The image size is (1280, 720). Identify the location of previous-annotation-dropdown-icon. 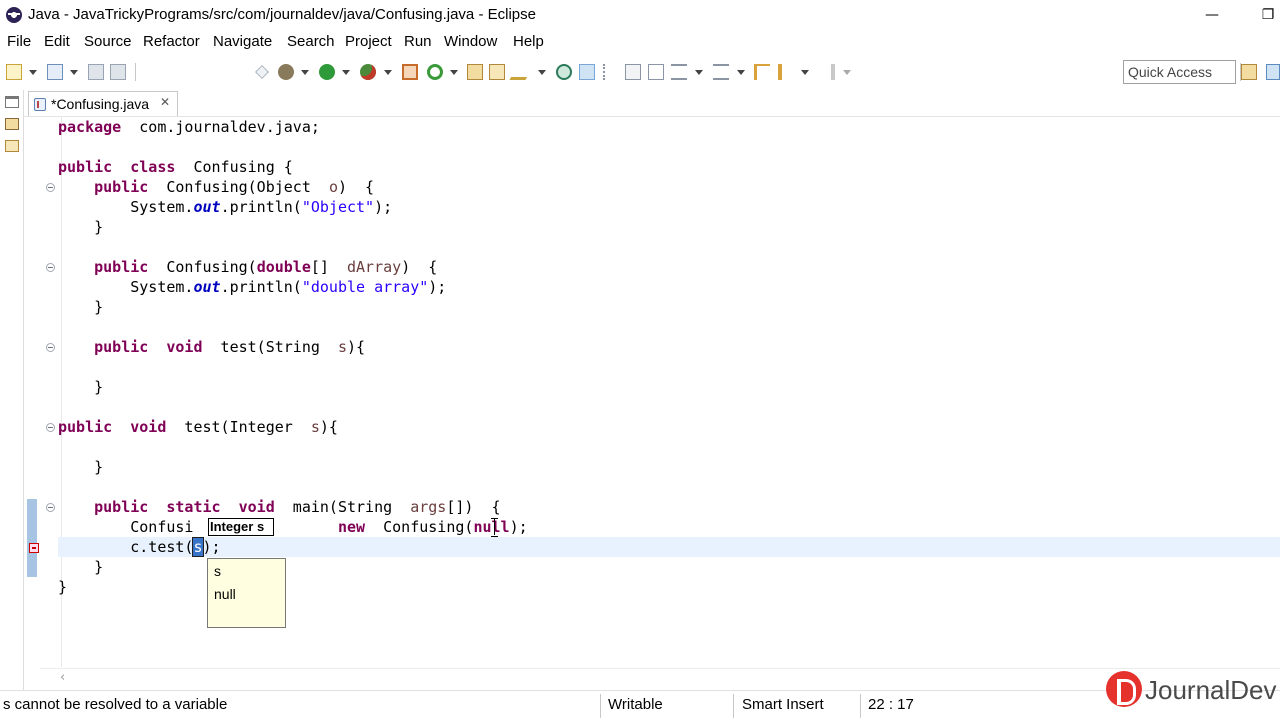
(741, 72).